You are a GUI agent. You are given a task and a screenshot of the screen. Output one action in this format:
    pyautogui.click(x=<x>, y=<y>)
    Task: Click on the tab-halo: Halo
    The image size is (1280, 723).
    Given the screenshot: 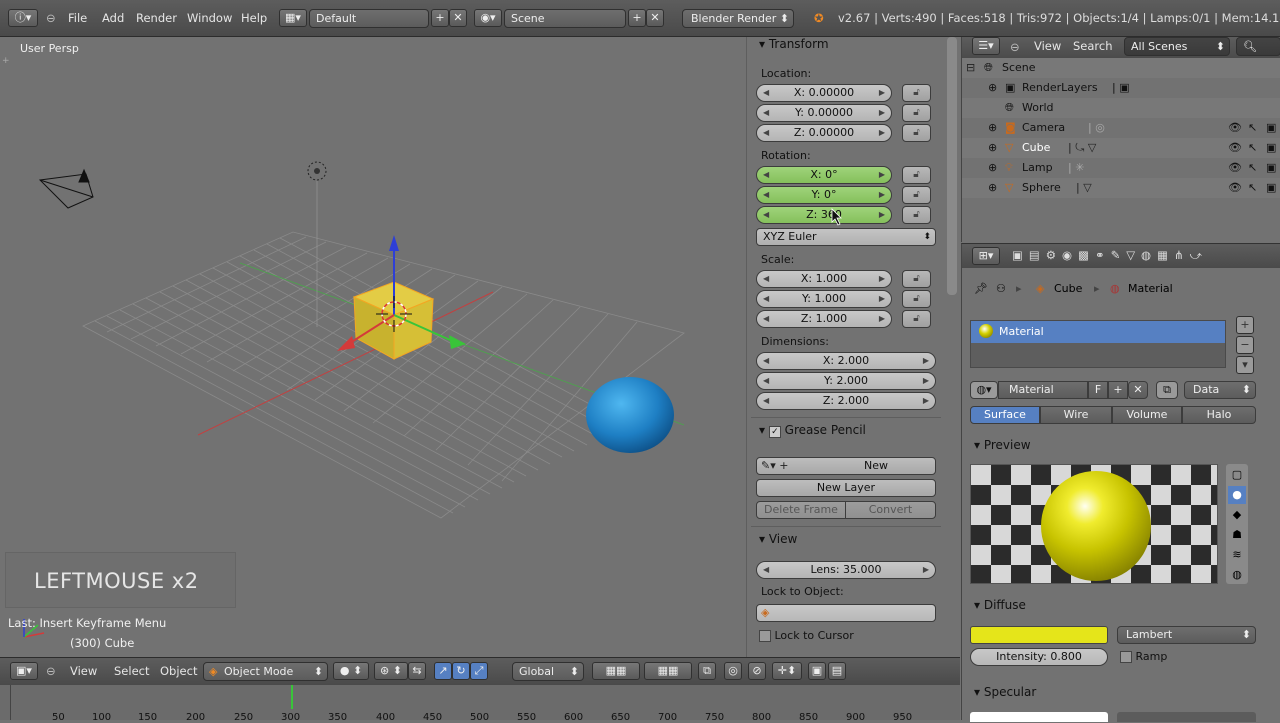 What is the action you would take?
    pyautogui.click(x=1219, y=415)
    